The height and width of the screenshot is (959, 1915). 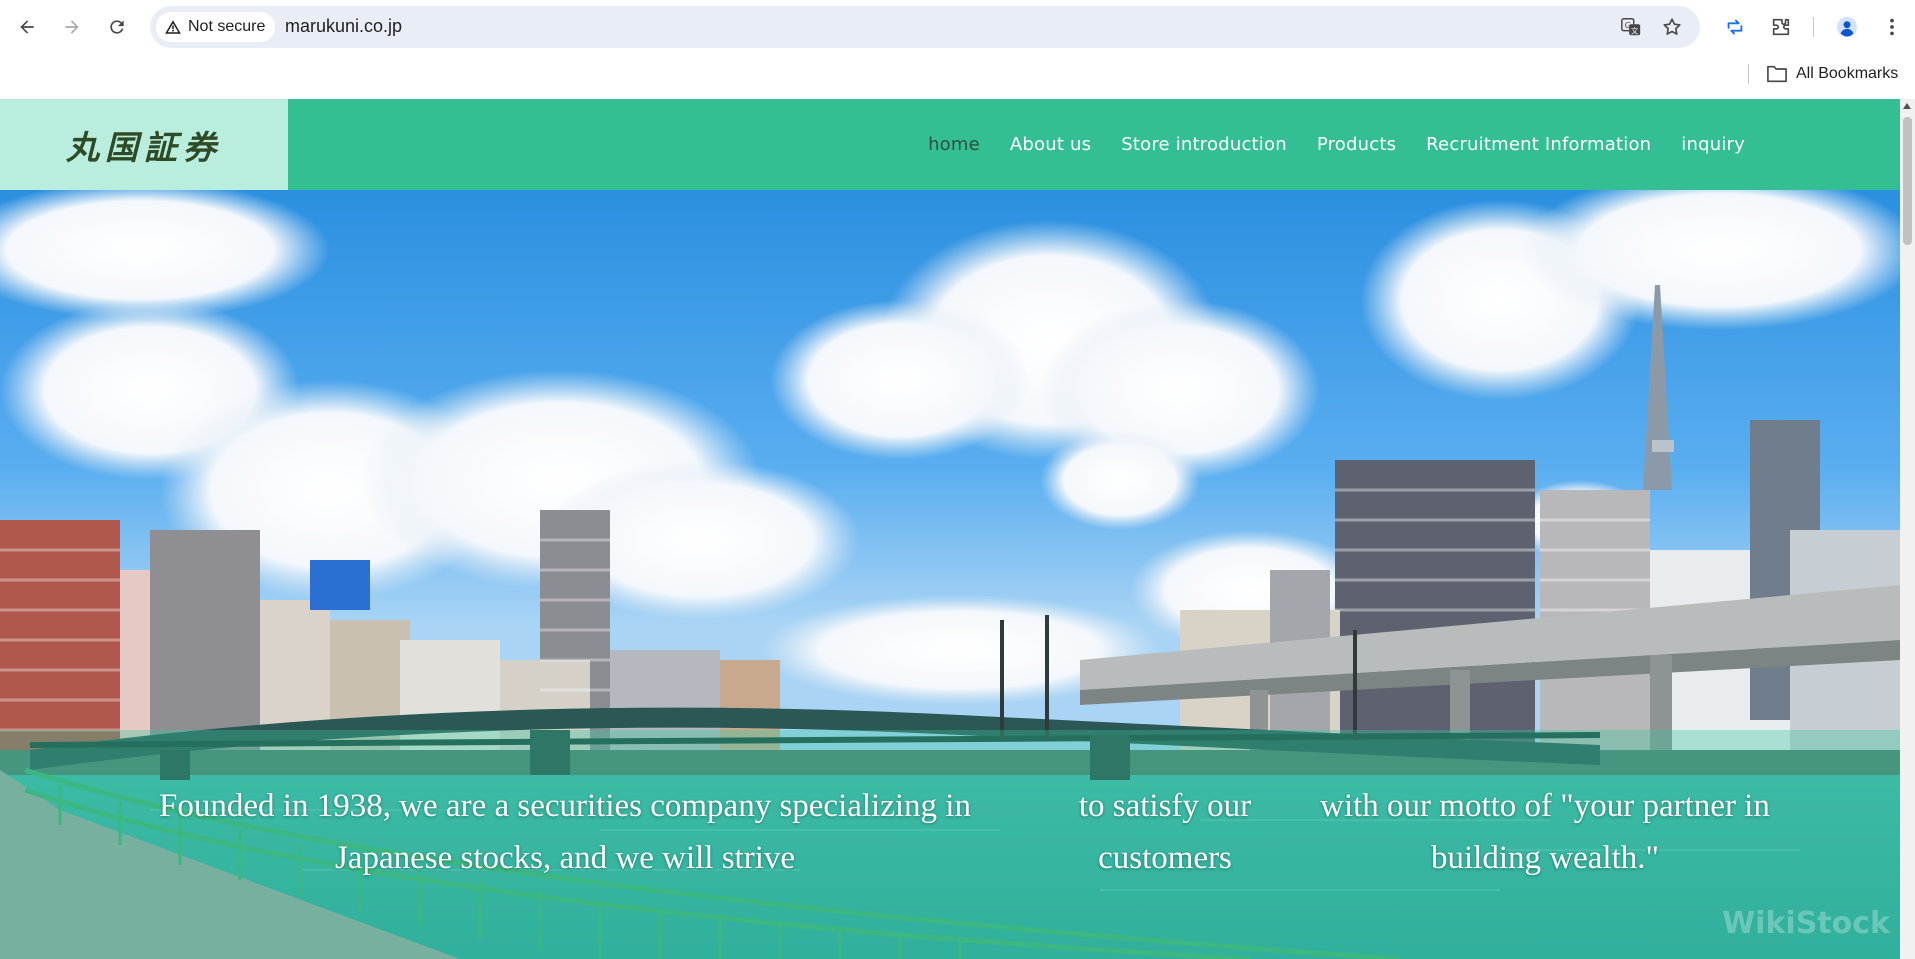 I want to click on watermark-logo: WikiStock, so click(x=1806, y=923).